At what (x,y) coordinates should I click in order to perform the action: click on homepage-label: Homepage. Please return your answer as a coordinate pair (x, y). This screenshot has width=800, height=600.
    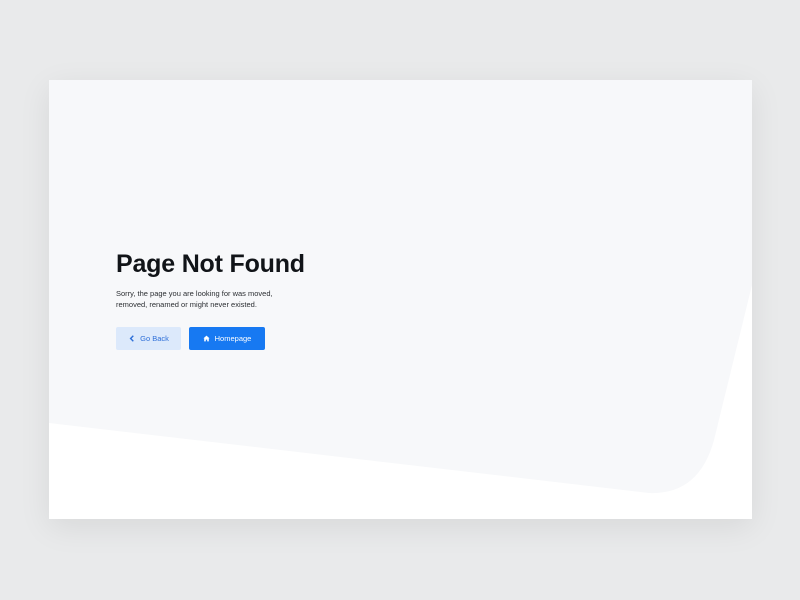
    Looking at the image, I should click on (233, 338).